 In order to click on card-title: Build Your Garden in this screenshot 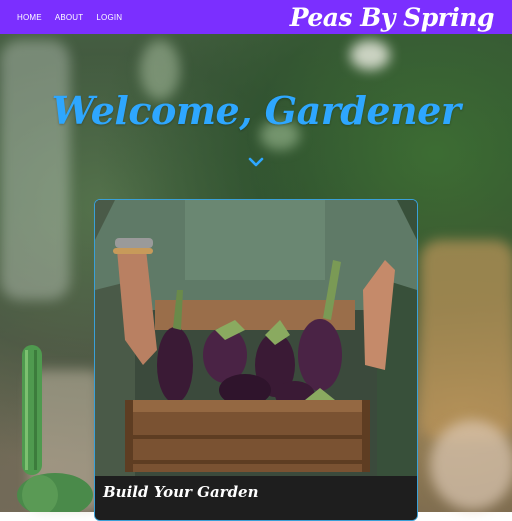, I will do `click(181, 492)`.